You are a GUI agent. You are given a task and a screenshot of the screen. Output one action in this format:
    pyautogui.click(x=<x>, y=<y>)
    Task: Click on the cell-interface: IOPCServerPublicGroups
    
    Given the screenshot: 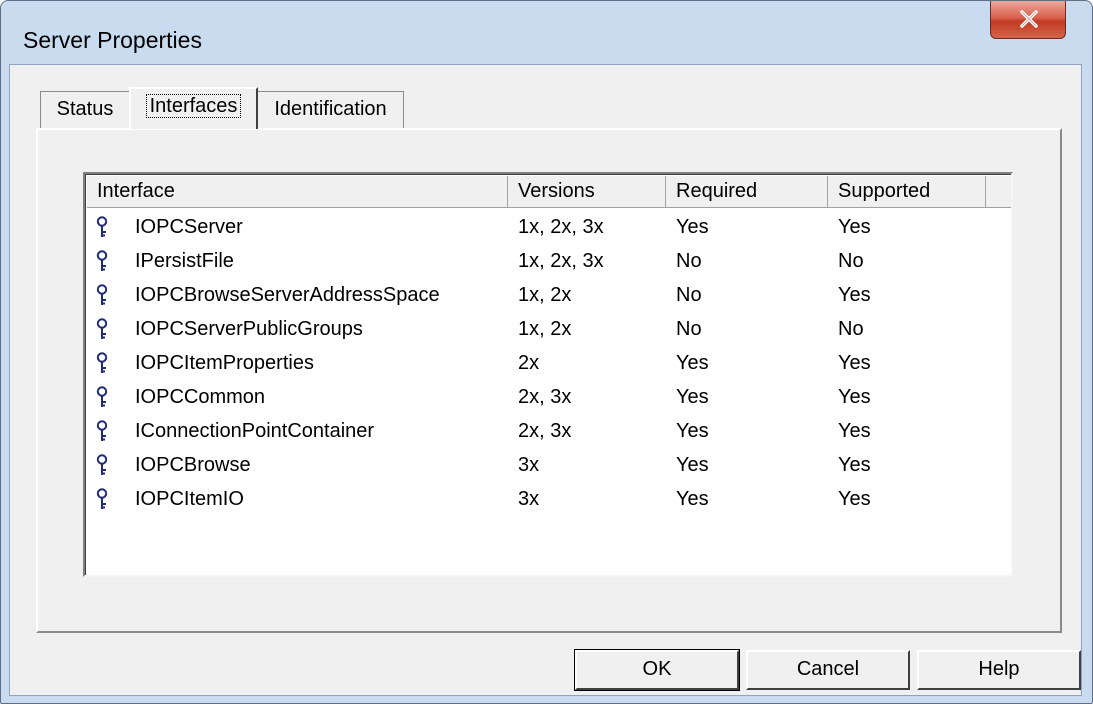 What is the action you would take?
    pyautogui.click(x=249, y=329)
    